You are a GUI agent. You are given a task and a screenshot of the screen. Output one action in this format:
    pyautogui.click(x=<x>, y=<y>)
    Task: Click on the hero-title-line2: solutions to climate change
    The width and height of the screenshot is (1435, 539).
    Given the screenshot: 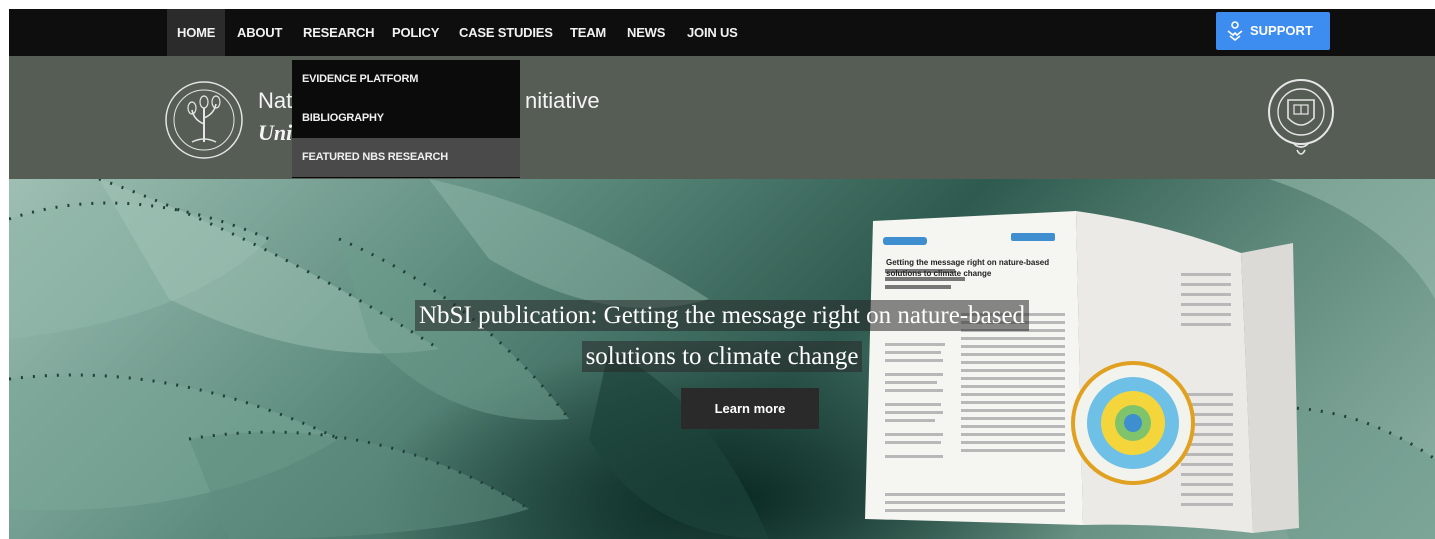 What is the action you would take?
    pyautogui.click(x=722, y=356)
    